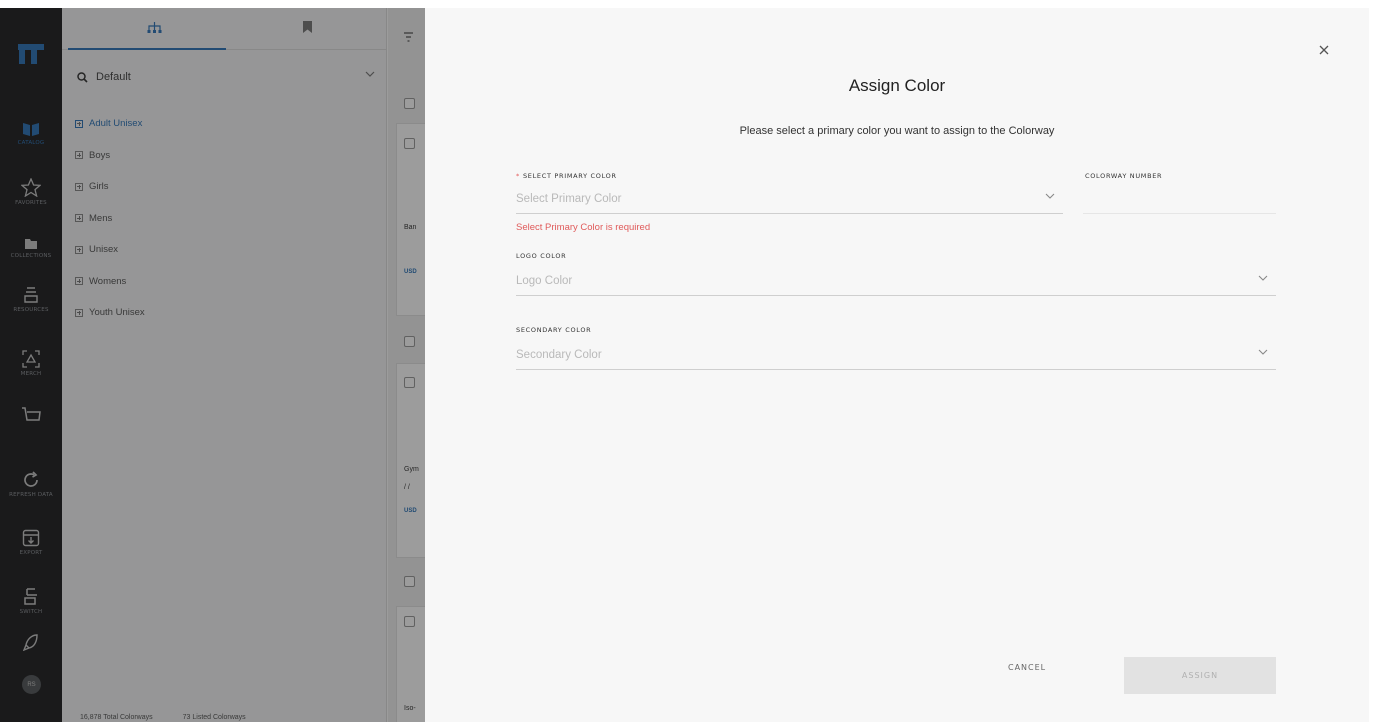 Image resolution: width=1375 pixels, height=722 pixels. Describe the element at coordinates (554, 330) in the screenshot. I see `secondary-color-label: Secondary Color` at that location.